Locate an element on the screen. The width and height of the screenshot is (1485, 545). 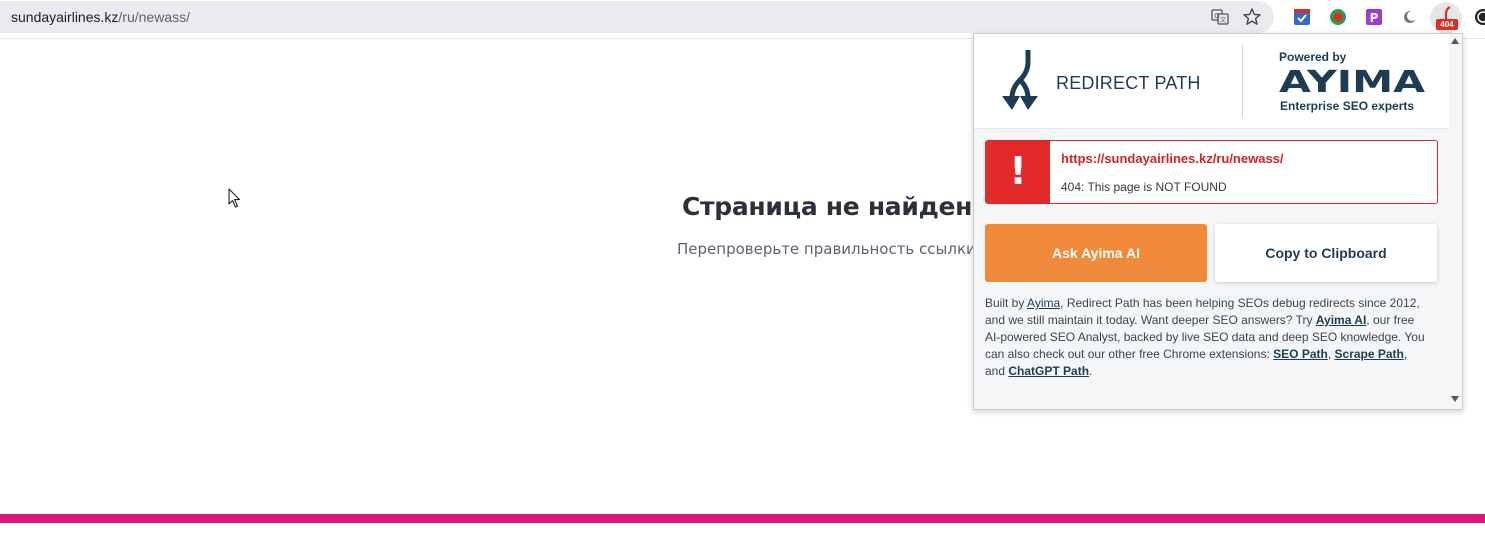
redirect-path-extension-button: 404 is located at coordinates (1446, 18).